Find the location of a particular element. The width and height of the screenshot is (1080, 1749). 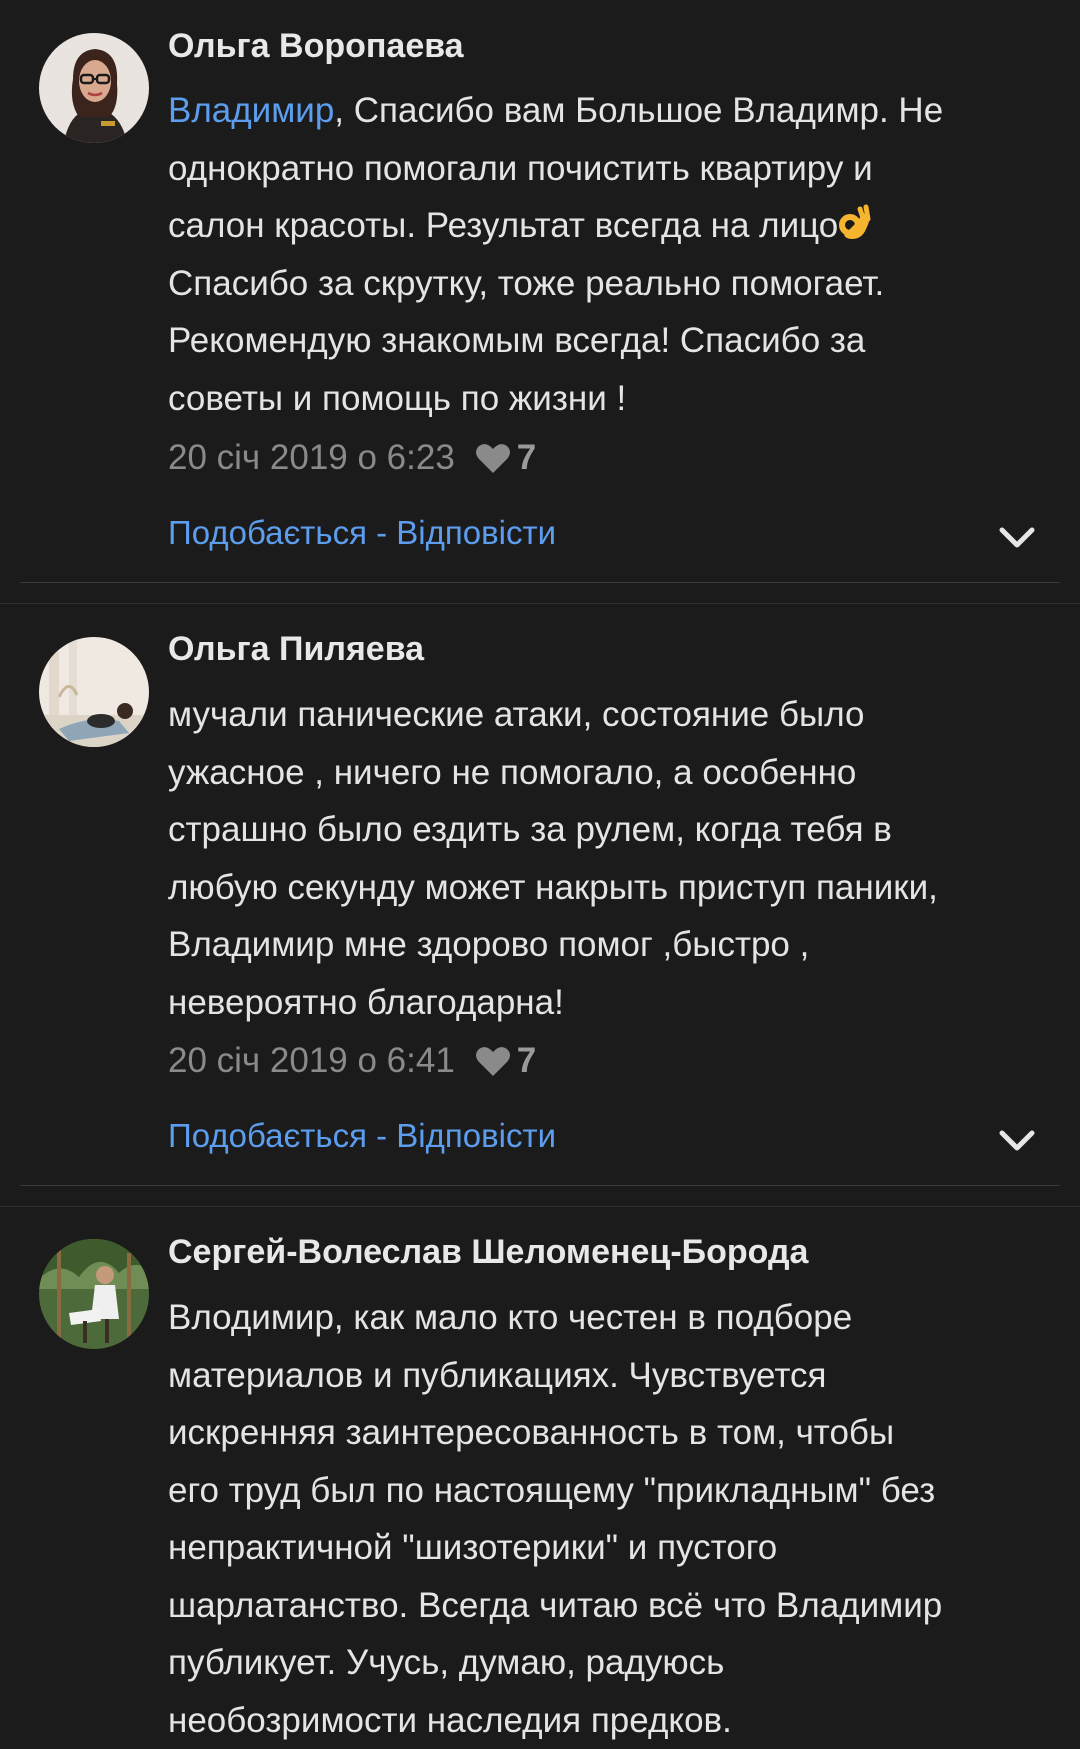

comment-line: однократно помогали почистить квартиру и is located at coordinates (618, 169).